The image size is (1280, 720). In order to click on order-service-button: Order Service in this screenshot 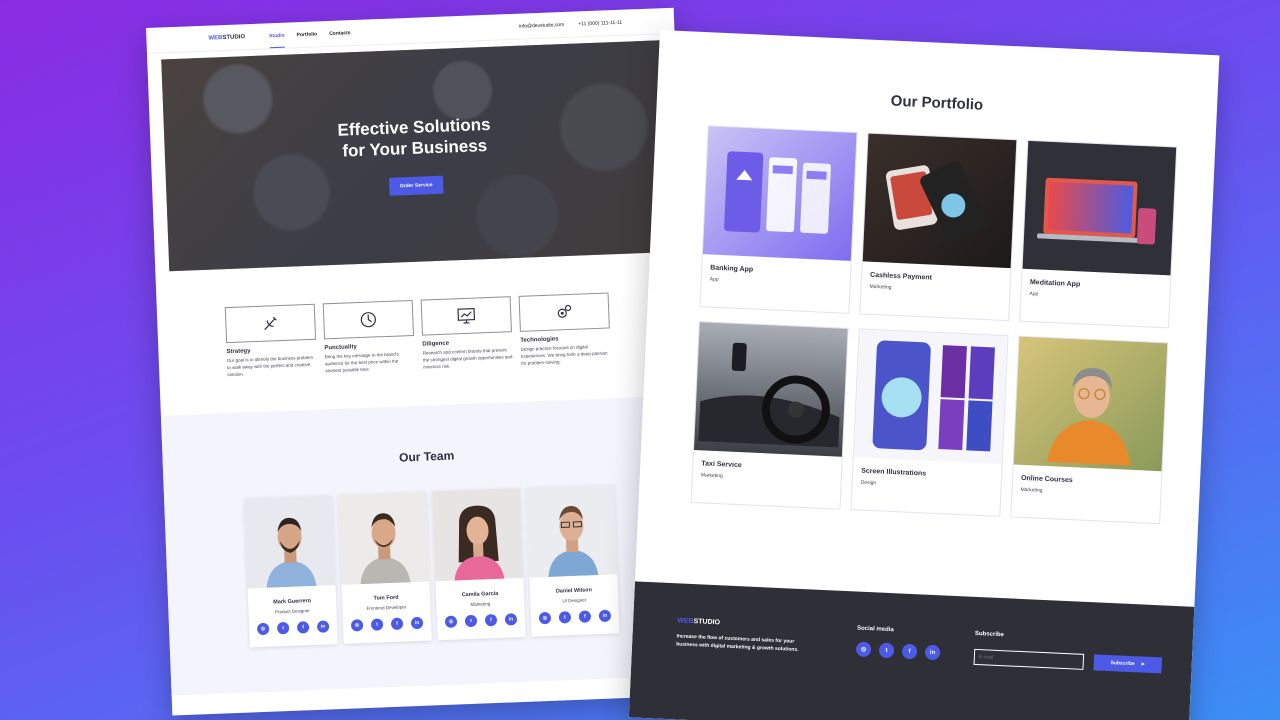, I will do `click(416, 185)`.